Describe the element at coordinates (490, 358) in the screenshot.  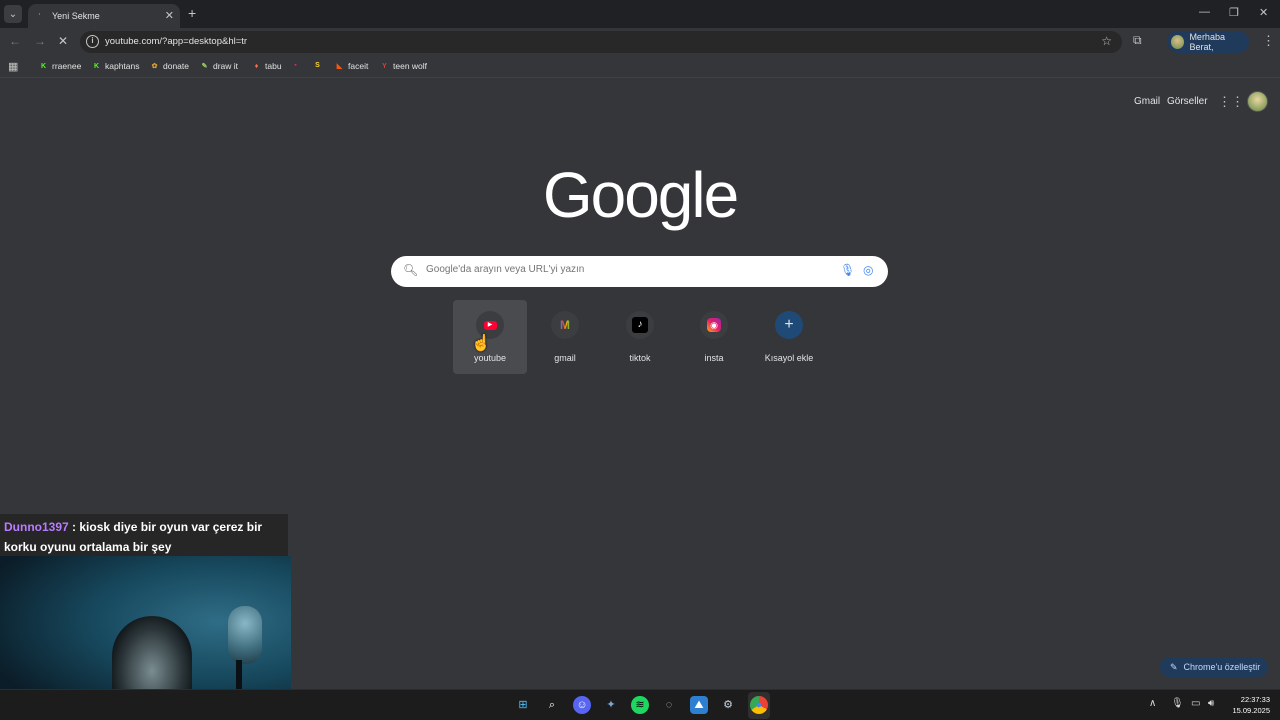
I see `shortcut-label: youtube` at that location.